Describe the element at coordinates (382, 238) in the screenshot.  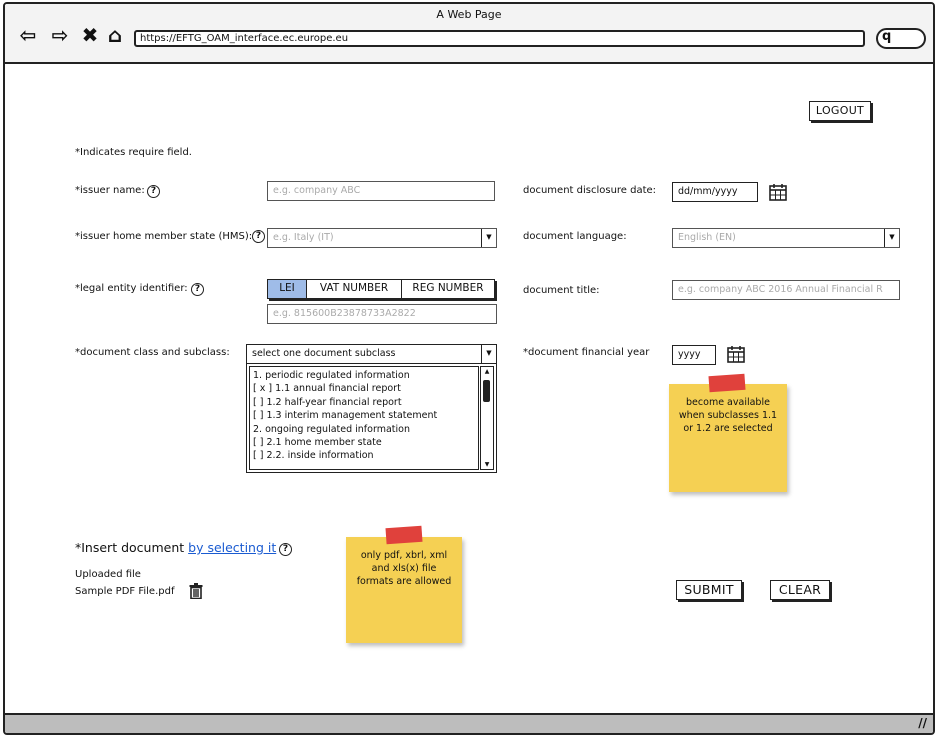
I see `hms-select: e.g. Italy (IT) ▼` at that location.